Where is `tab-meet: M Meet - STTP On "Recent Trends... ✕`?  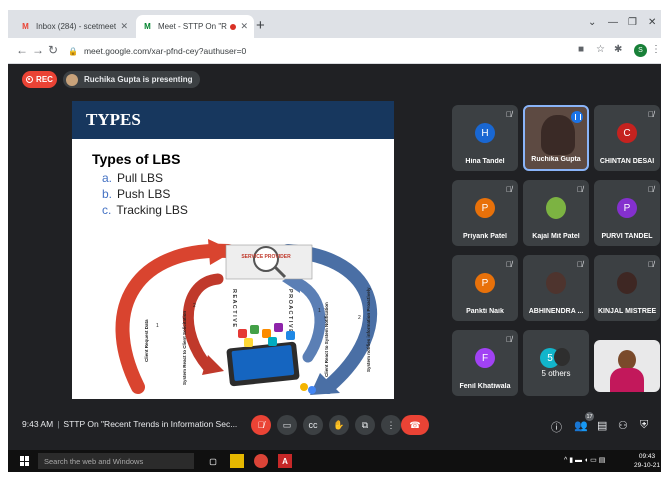
tab-meet: M Meet - STTP On "Recent Trends... ✕ is located at coordinates (195, 26).